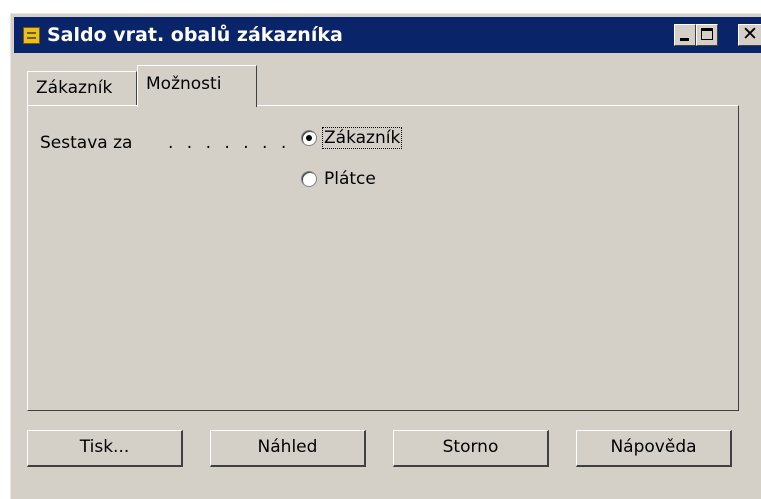 The width and height of the screenshot is (761, 499). I want to click on preview-button-label: Náhled, so click(287, 447).